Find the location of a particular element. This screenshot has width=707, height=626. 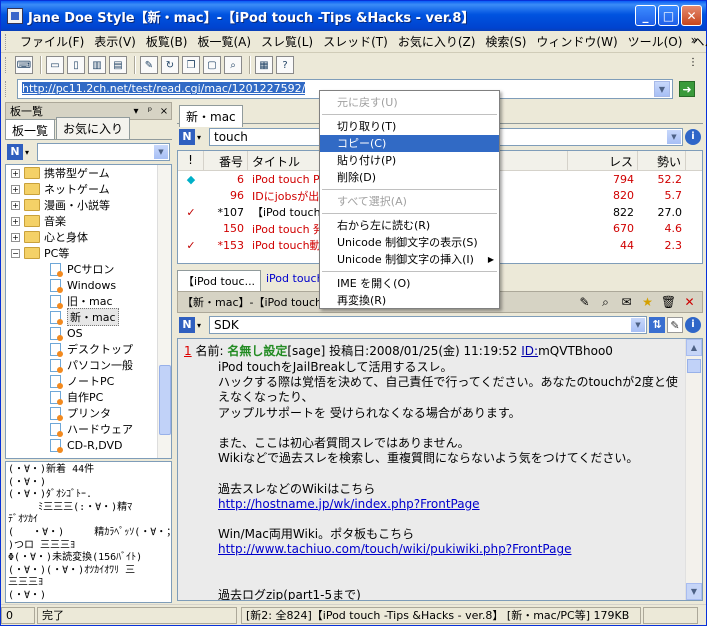

memo-icon: ✉ is located at coordinates (626, 302).